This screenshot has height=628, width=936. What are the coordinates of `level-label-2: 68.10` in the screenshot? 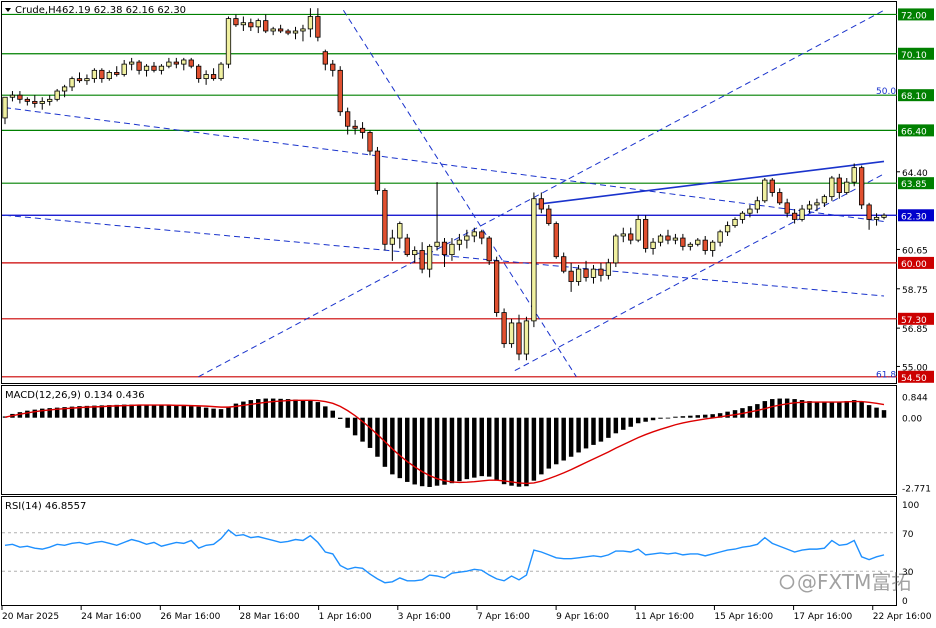 It's located at (914, 97).